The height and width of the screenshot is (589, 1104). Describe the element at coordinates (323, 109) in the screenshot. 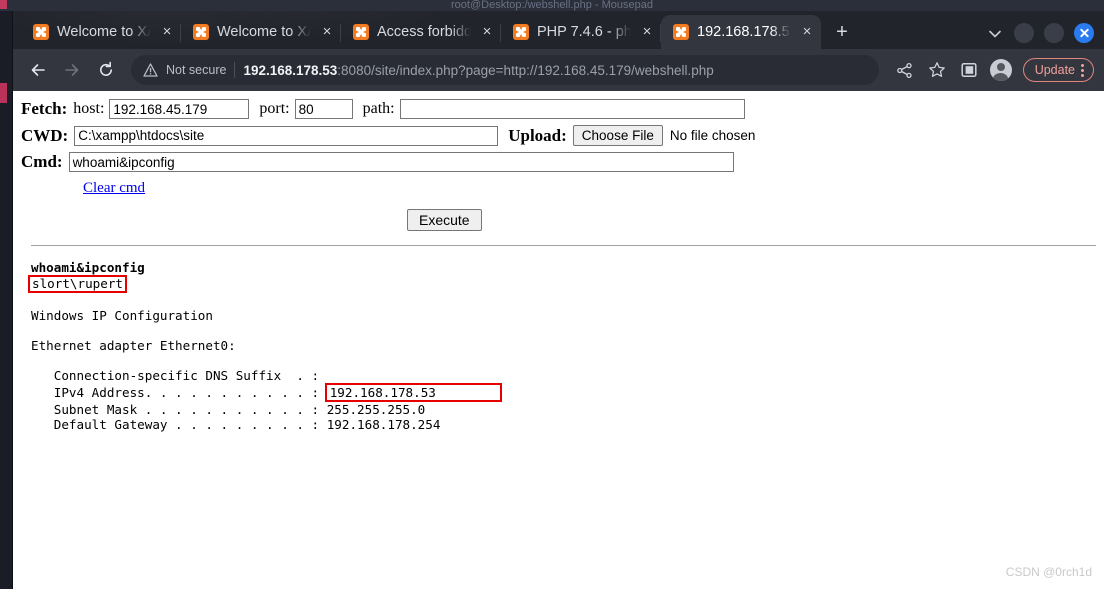

I see `port-input` at that location.